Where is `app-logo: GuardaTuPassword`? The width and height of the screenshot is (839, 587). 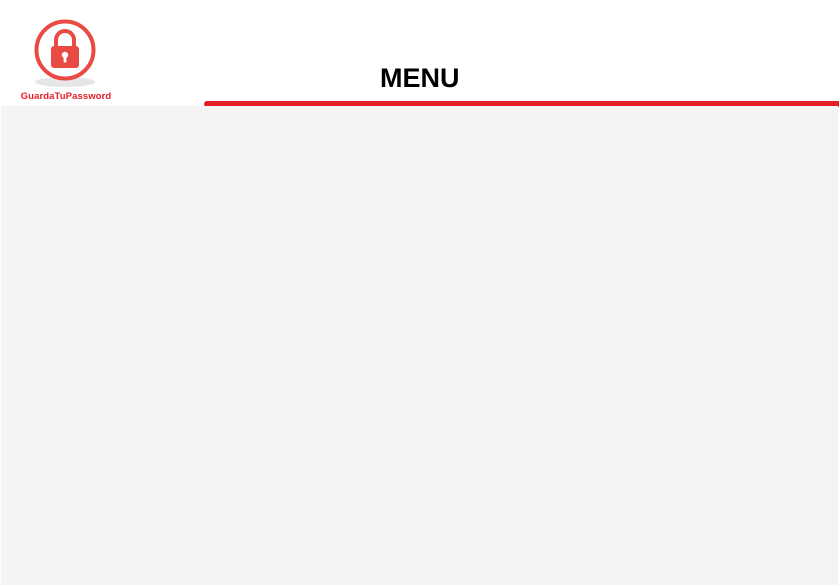
app-logo: GuardaTuPassword is located at coordinates (66, 60).